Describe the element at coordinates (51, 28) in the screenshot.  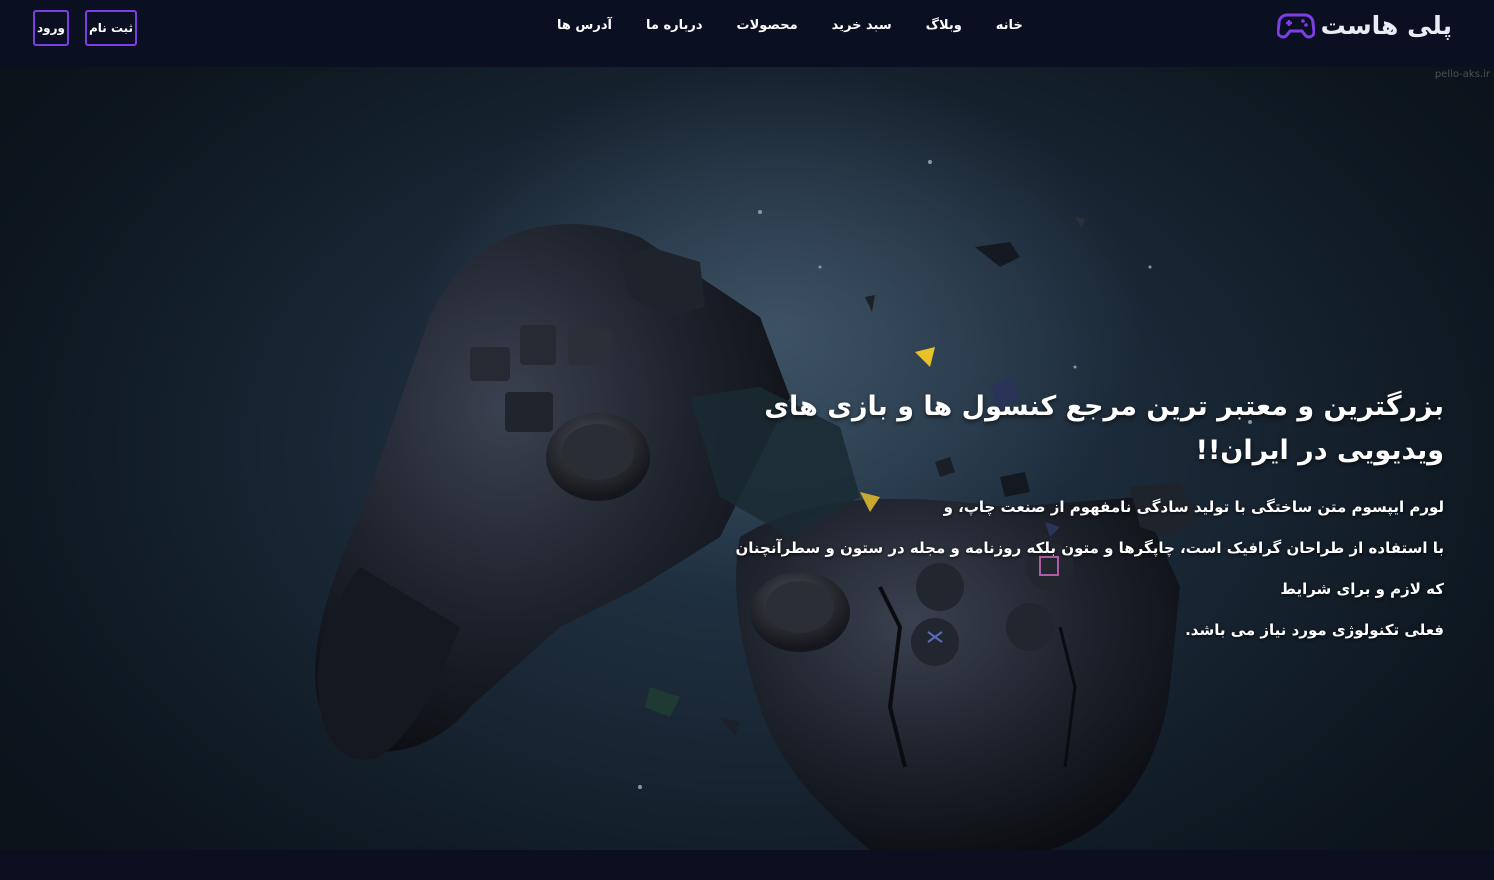
I see `login-button: ورود` at that location.